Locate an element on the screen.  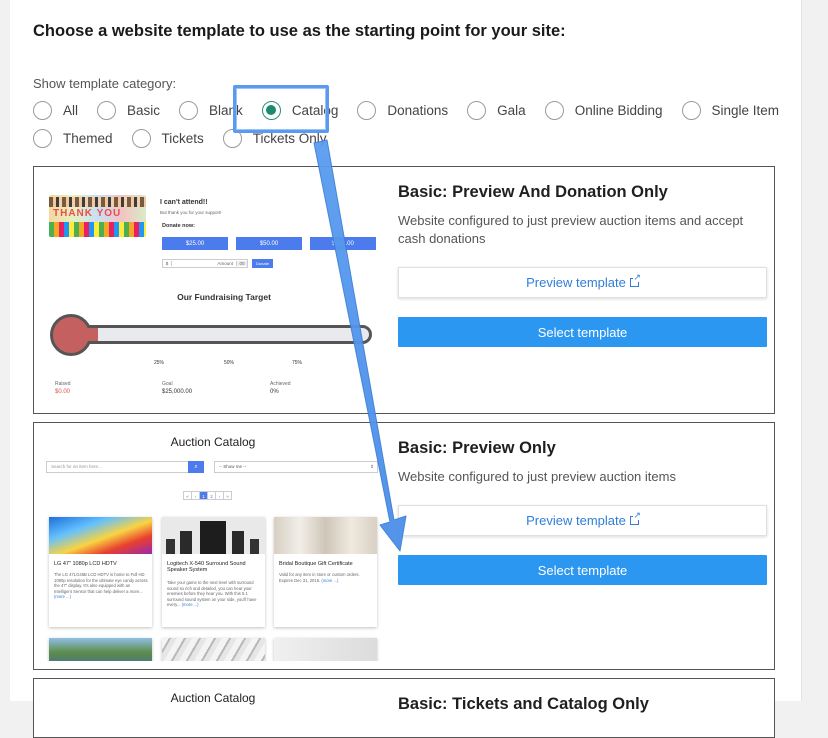
category-radio-label: All is located at coordinates (71, 110).